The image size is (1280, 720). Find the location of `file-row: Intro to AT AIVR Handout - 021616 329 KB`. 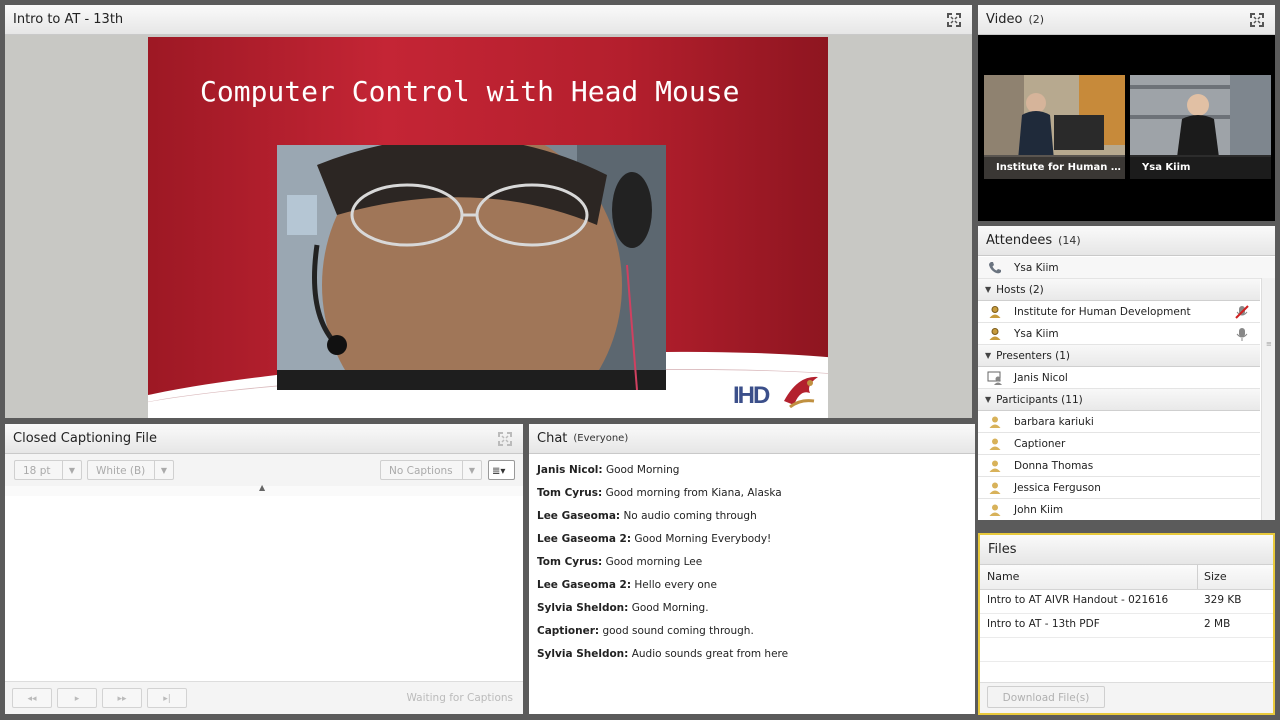

file-row: Intro to AT AIVR Handout - 021616 329 KB is located at coordinates (1126, 601).